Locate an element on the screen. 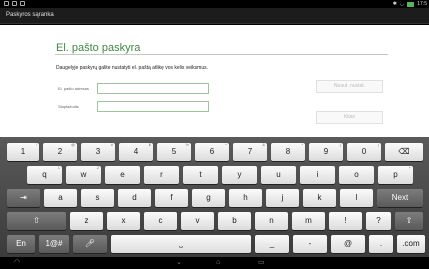 This screenshot has height=269, width=429. key-9: 9( is located at coordinates (326, 151).